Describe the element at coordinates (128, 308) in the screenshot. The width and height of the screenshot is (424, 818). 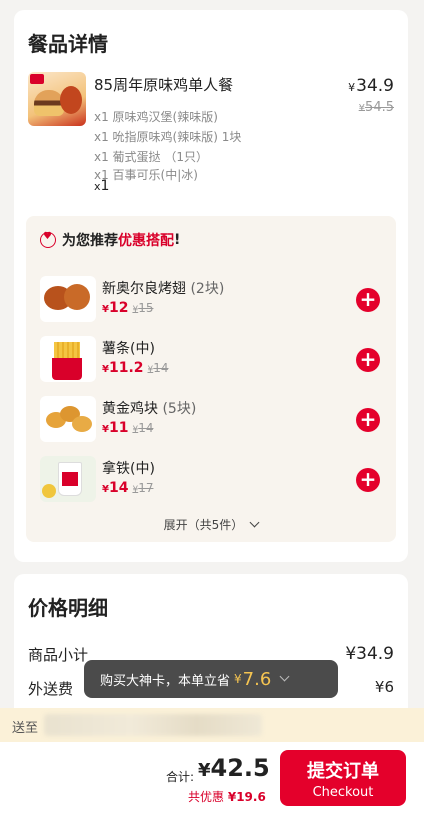
I see `recommend-item-price: ¥12 ¥15` at that location.